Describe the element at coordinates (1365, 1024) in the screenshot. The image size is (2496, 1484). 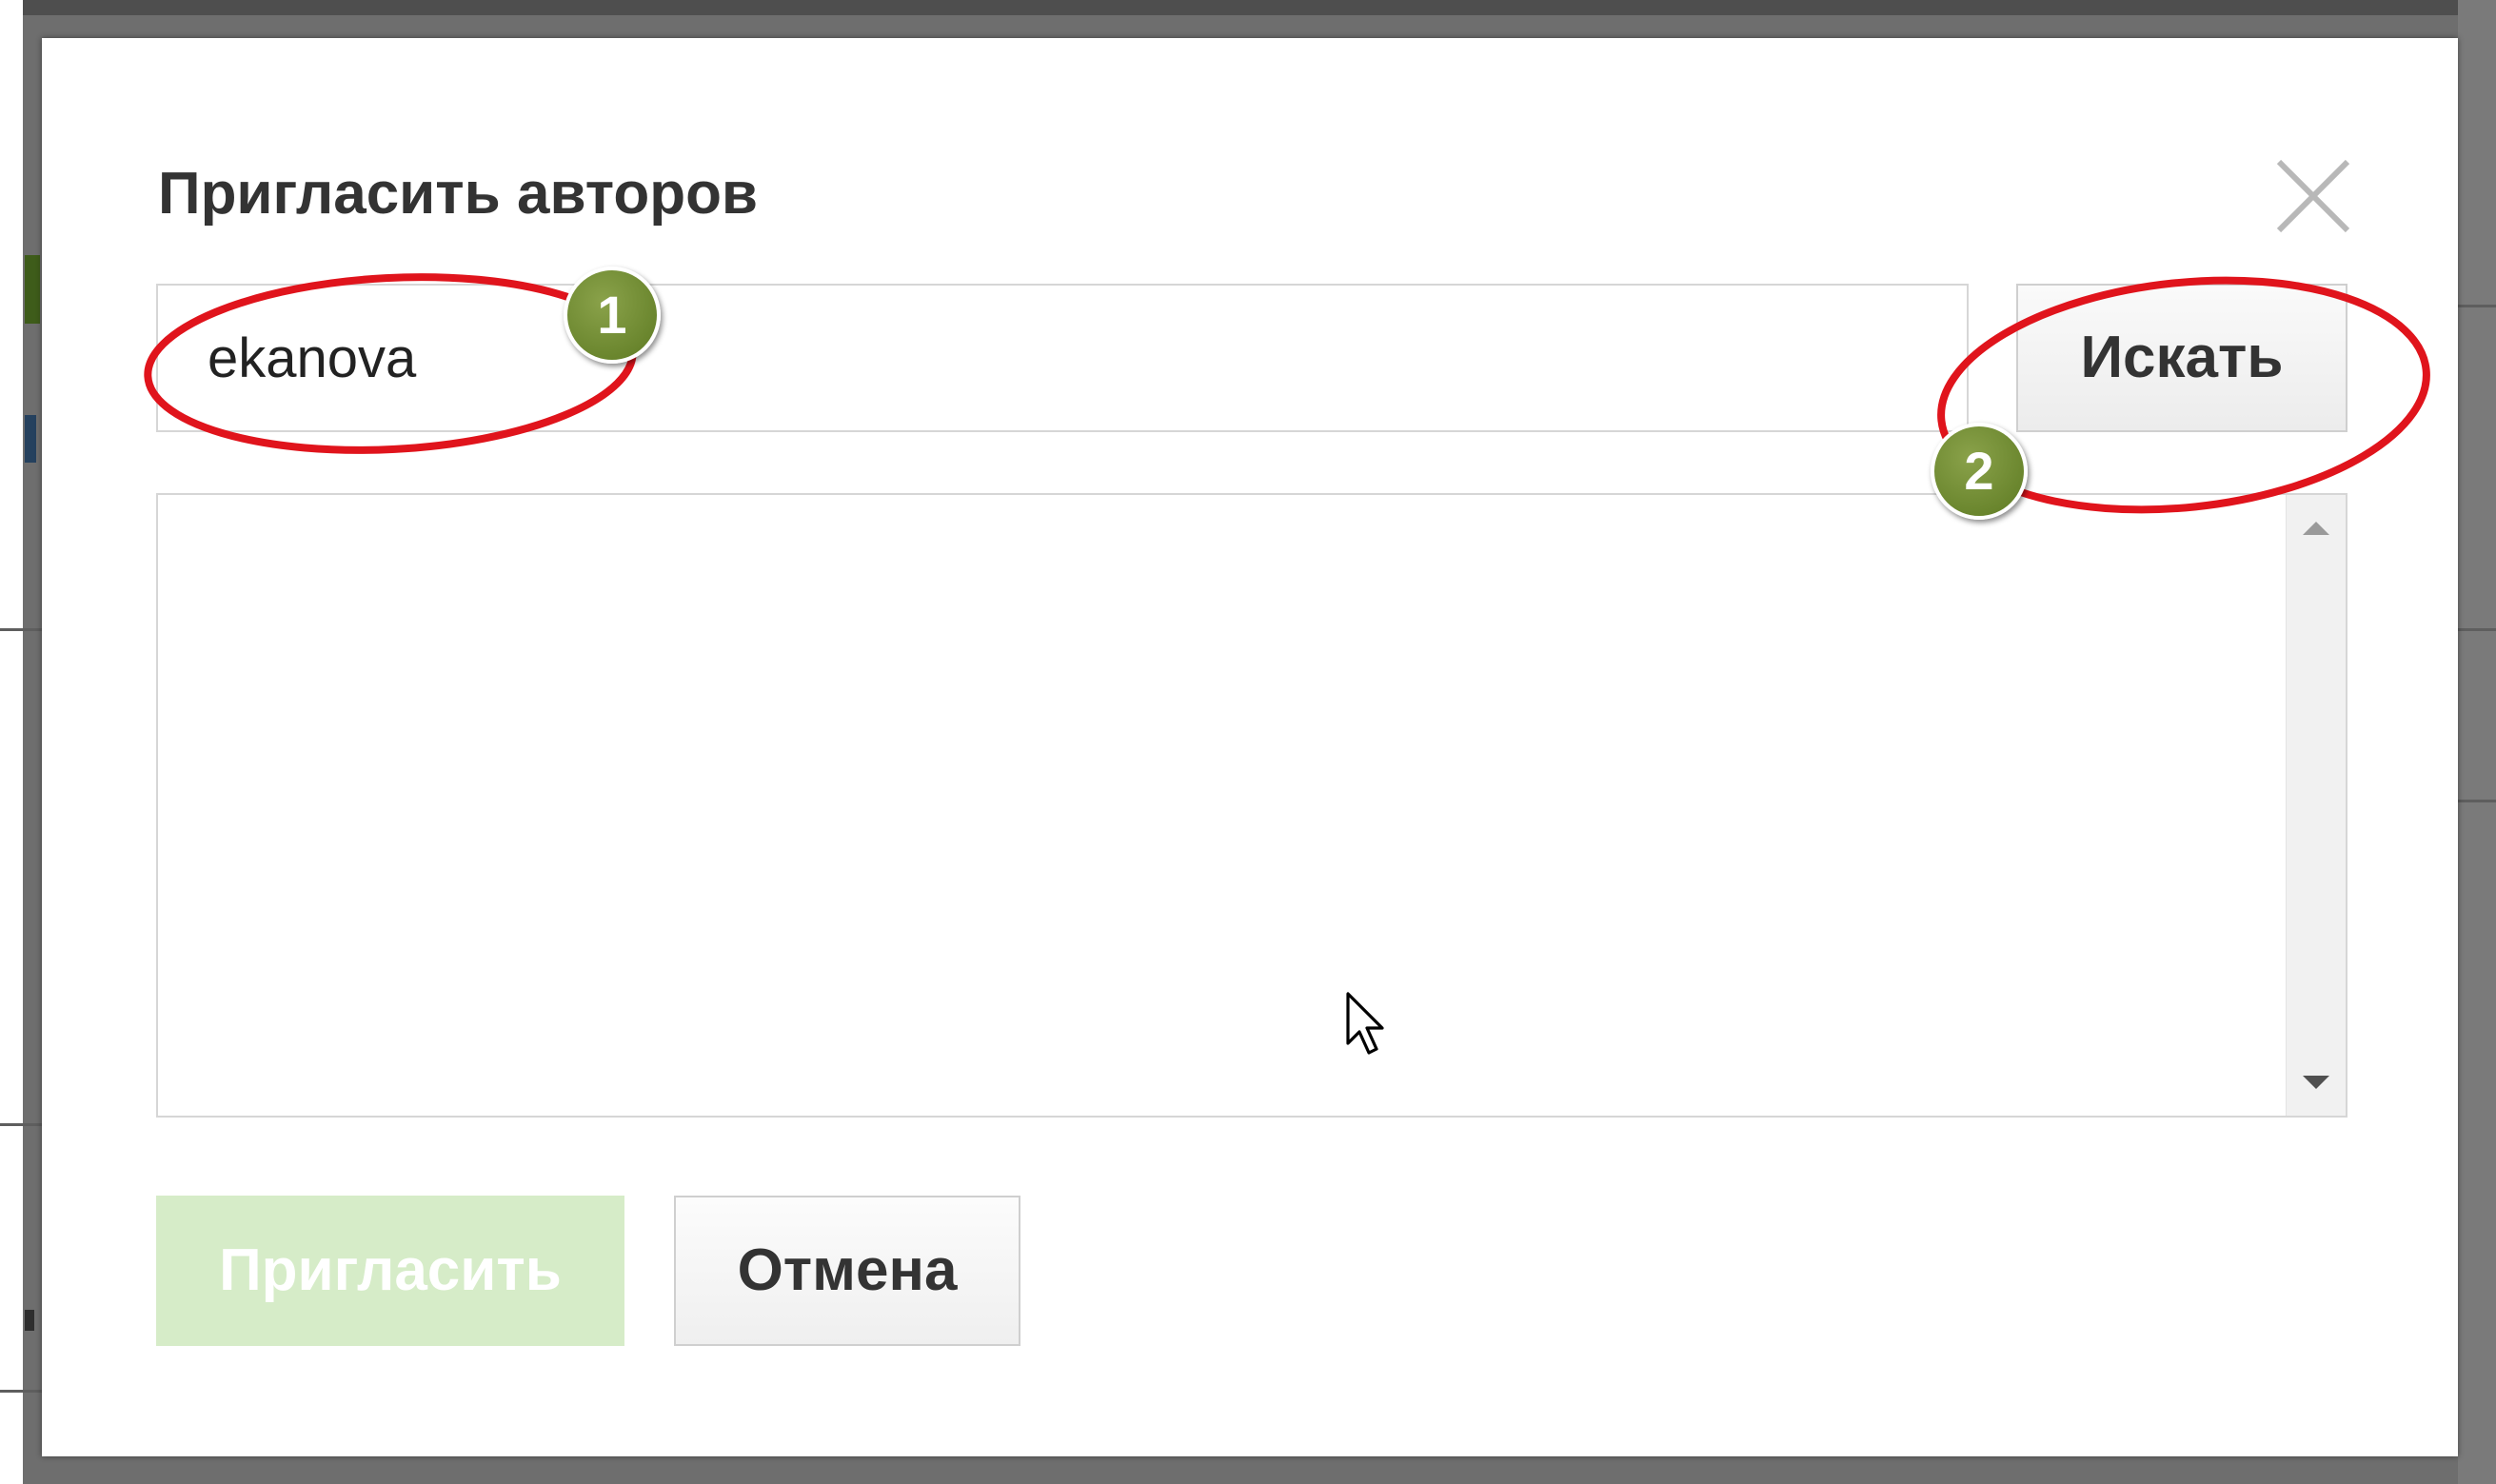
I see `mouse-pointer-icon` at that location.